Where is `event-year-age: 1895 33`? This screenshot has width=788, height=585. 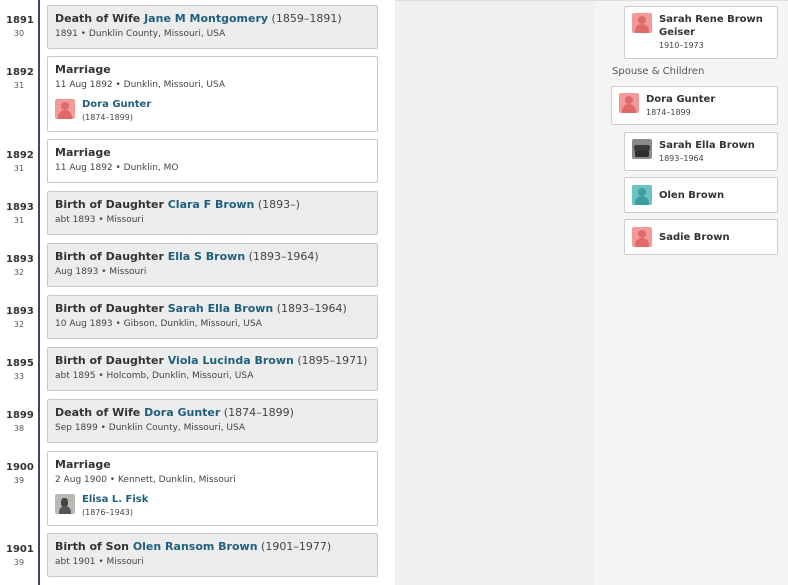
event-year-age: 1895 33 is located at coordinates (20, 369).